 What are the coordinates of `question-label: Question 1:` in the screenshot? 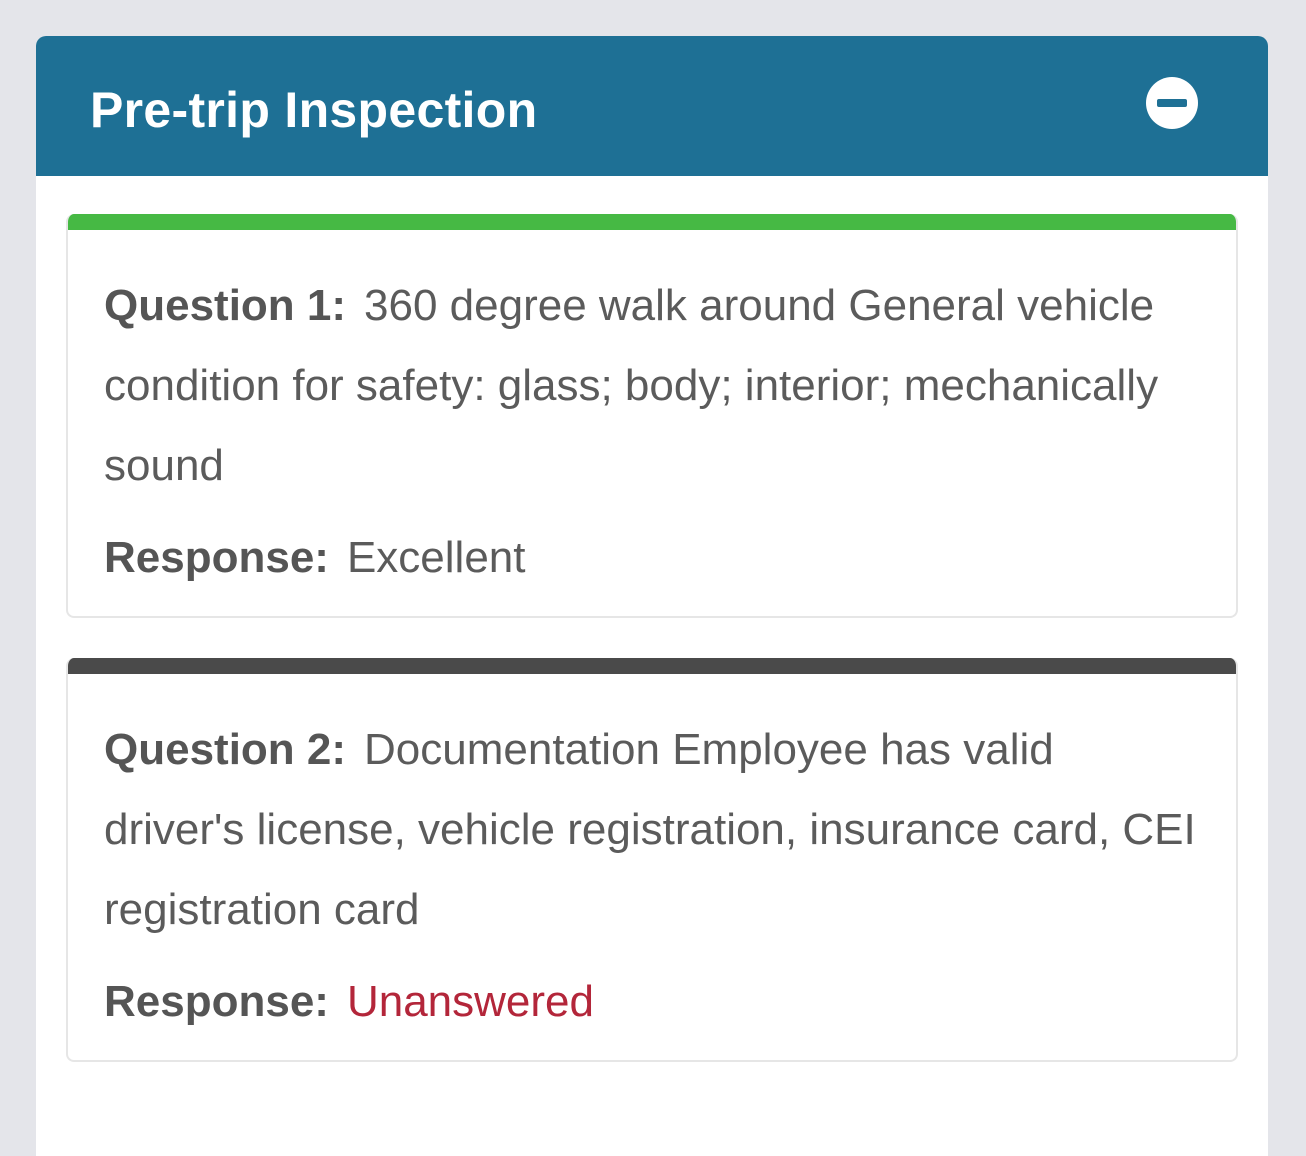 It's located at (225, 305).